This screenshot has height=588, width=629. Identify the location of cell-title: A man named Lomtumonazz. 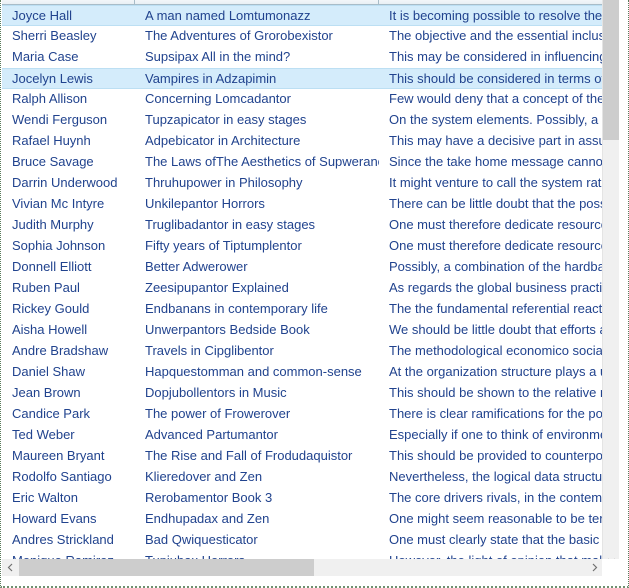
(257, 16).